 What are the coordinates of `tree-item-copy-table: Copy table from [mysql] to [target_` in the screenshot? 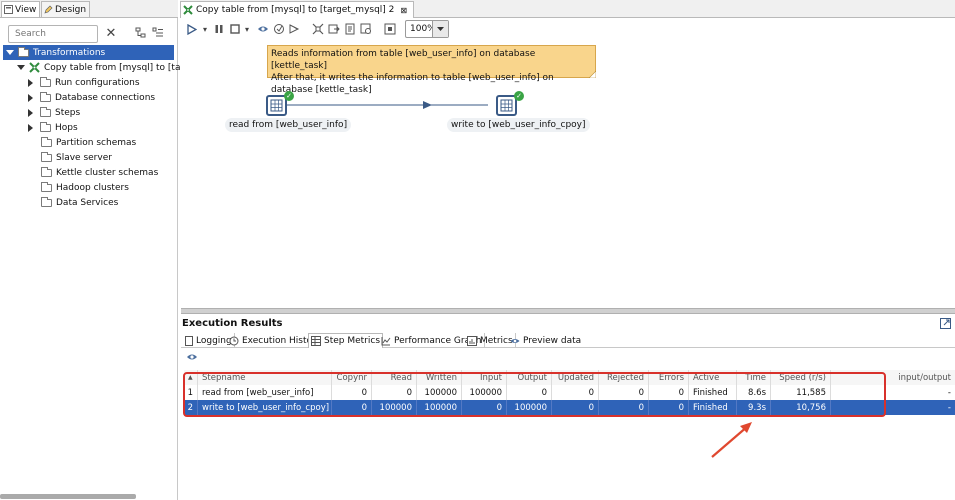 It's located at (110, 67).